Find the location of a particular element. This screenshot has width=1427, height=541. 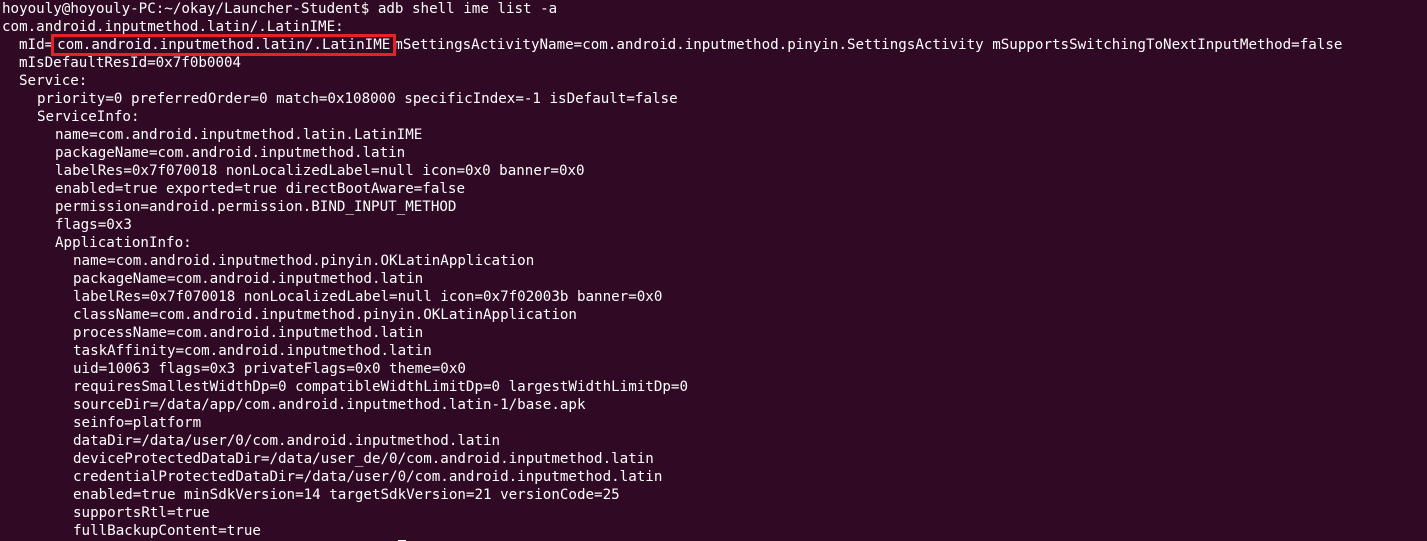

output-line: flags=0x3 is located at coordinates (93, 225).